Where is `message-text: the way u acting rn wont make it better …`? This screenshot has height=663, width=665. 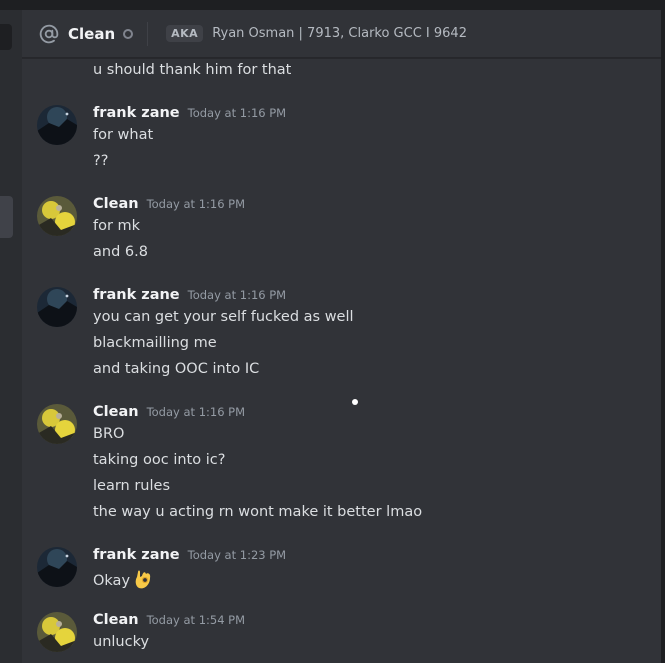
message-text: the way u acting rn wont make it better … is located at coordinates (258, 512).